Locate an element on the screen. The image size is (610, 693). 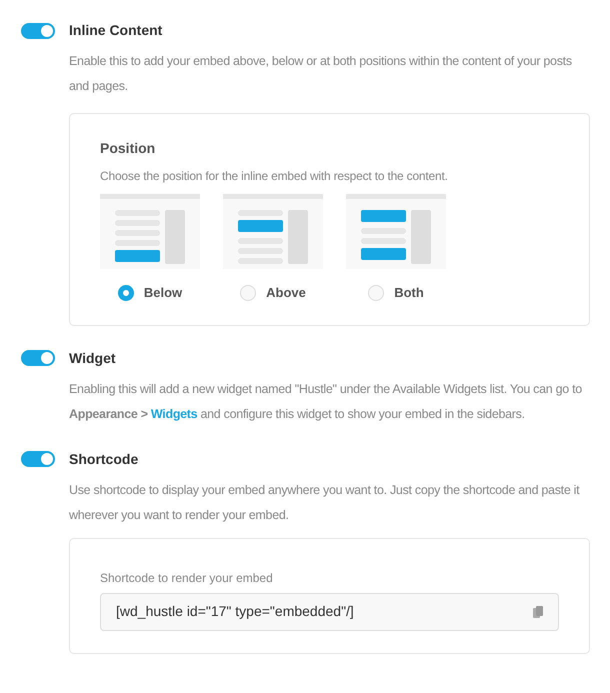
radio-option: Both is located at coordinates (396, 292).